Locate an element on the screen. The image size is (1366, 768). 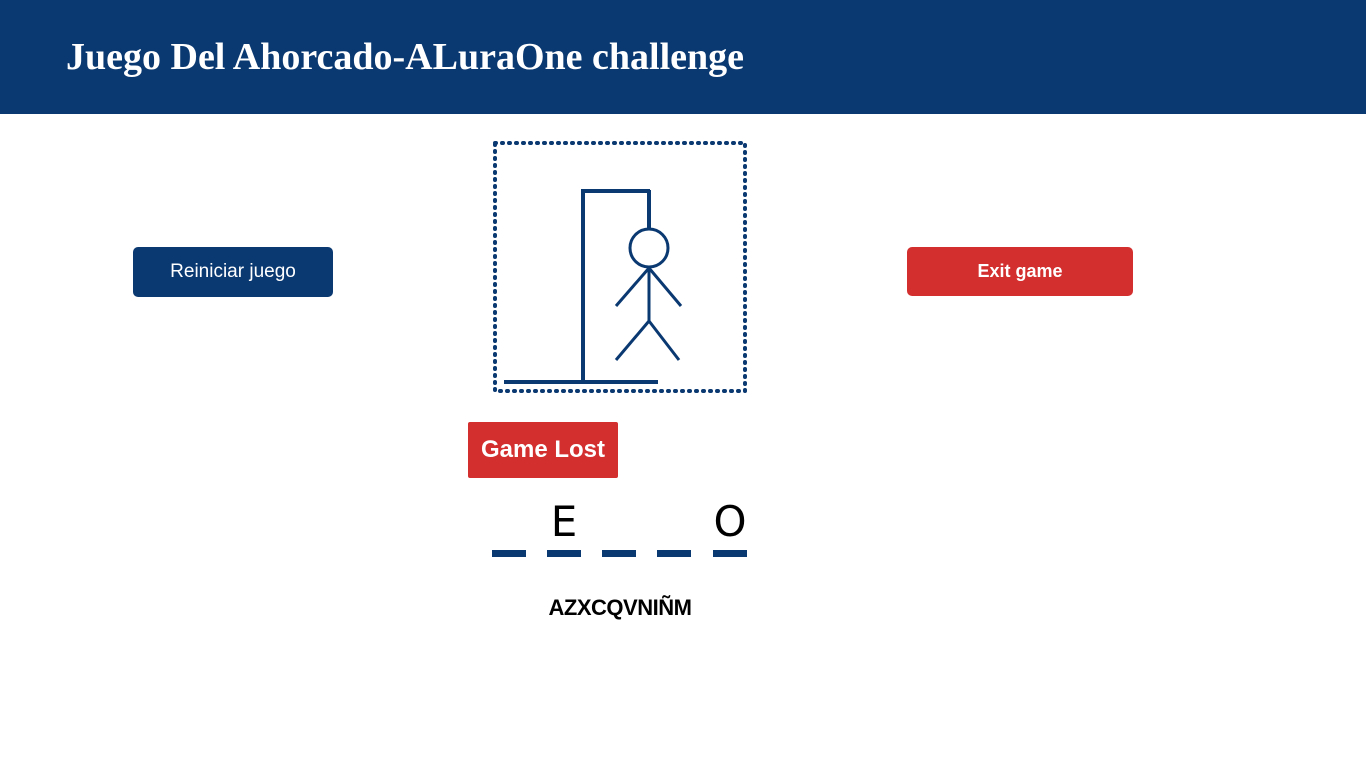
game-status-badge: Game Lost is located at coordinates (543, 450).